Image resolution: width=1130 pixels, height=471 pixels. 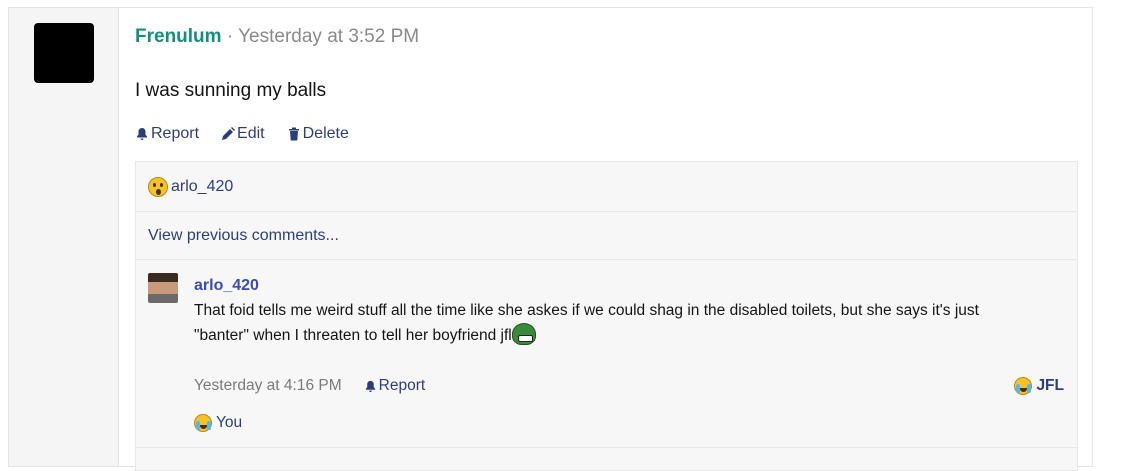 I want to click on reactor-name: arlo_420, so click(x=202, y=187).